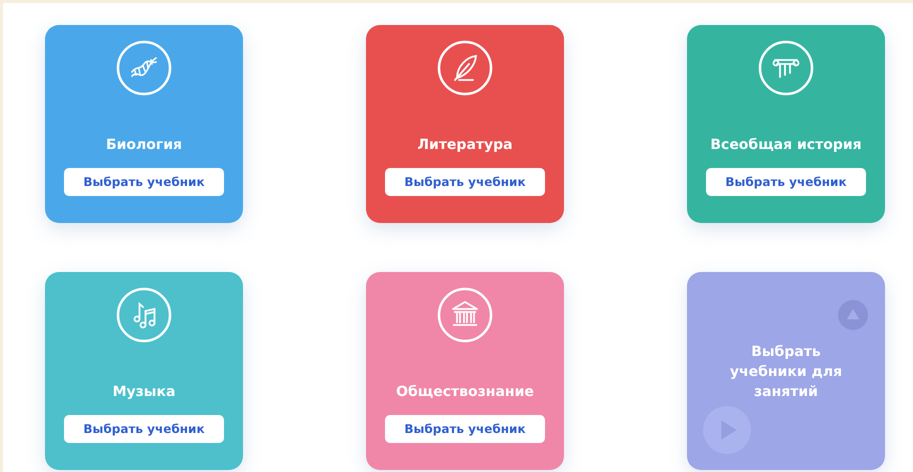 This screenshot has height=472, width=913. Describe the element at coordinates (144, 145) in the screenshot. I see `subject-title: Биология` at that location.